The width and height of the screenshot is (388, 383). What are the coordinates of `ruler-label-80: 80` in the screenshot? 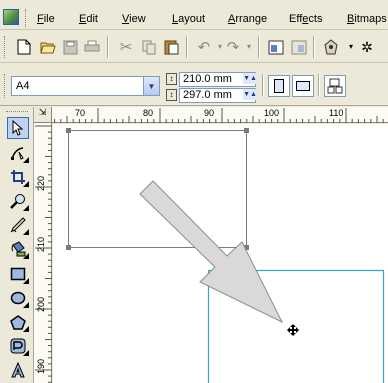 It's located at (148, 113).